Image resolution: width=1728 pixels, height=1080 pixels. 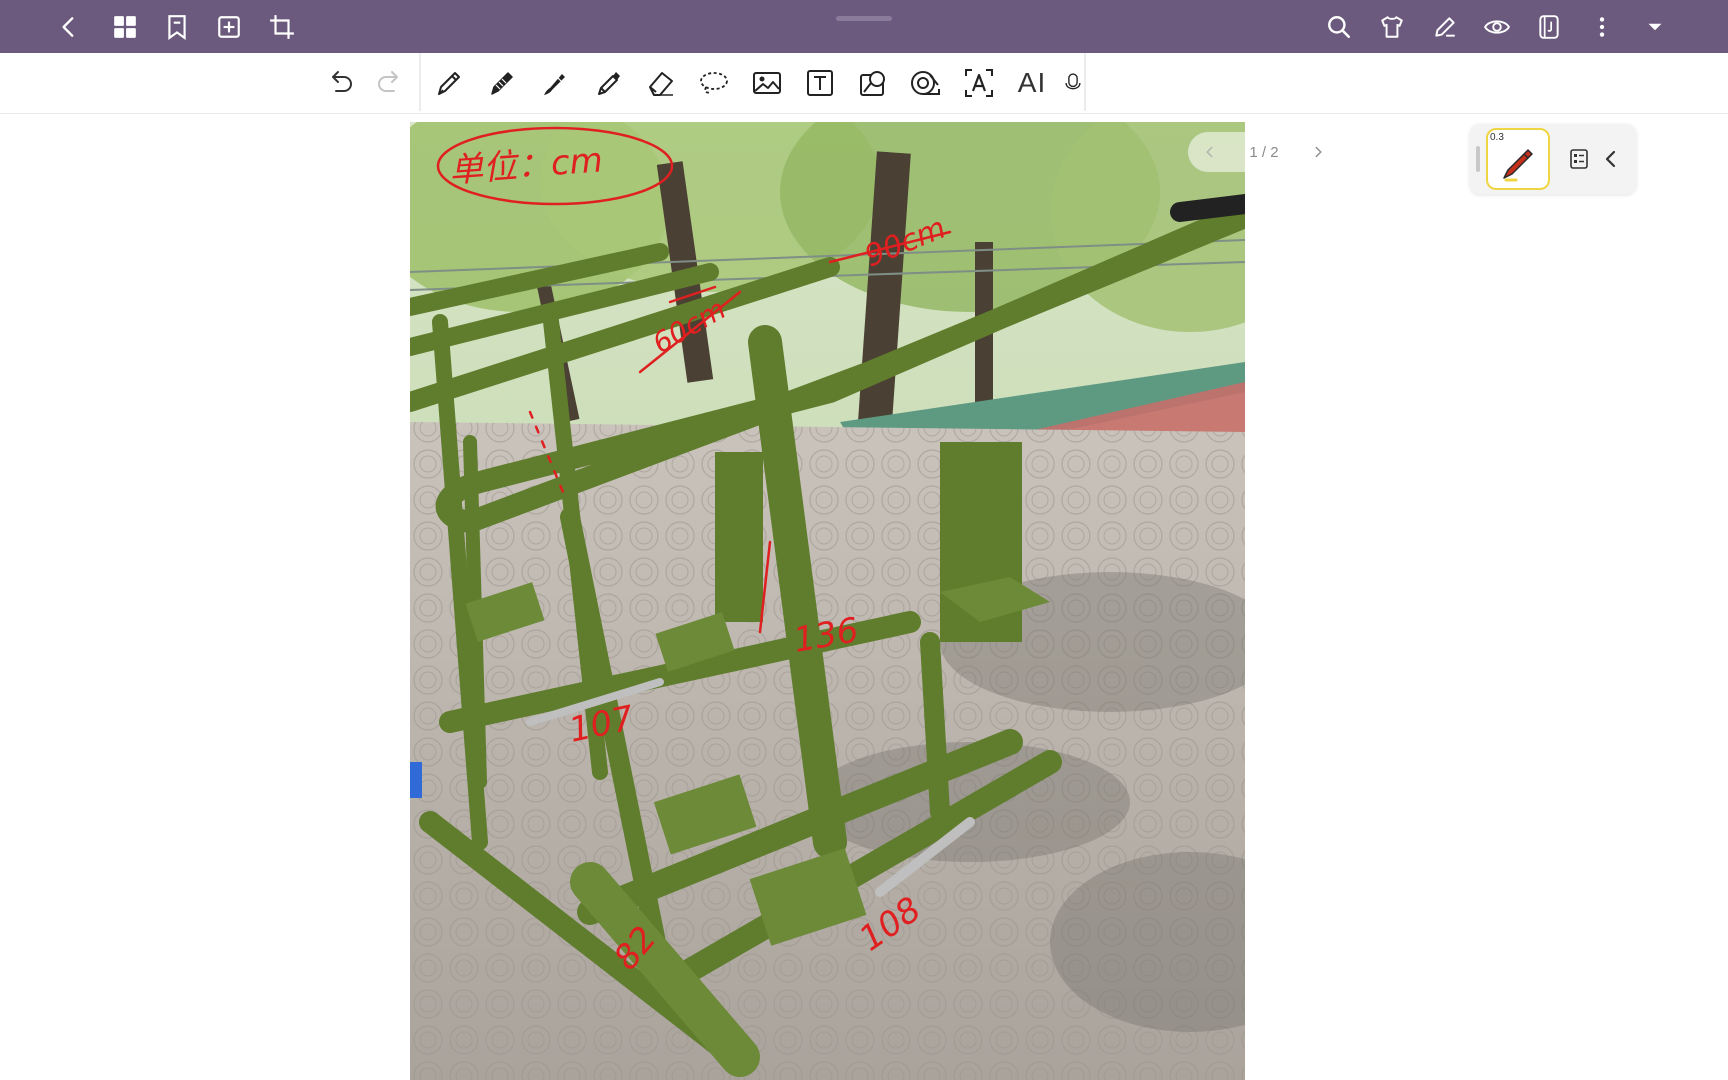 What do you see at coordinates (1478, 159) in the screenshot?
I see `palette-drag-handle` at bounding box center [1478, 159].